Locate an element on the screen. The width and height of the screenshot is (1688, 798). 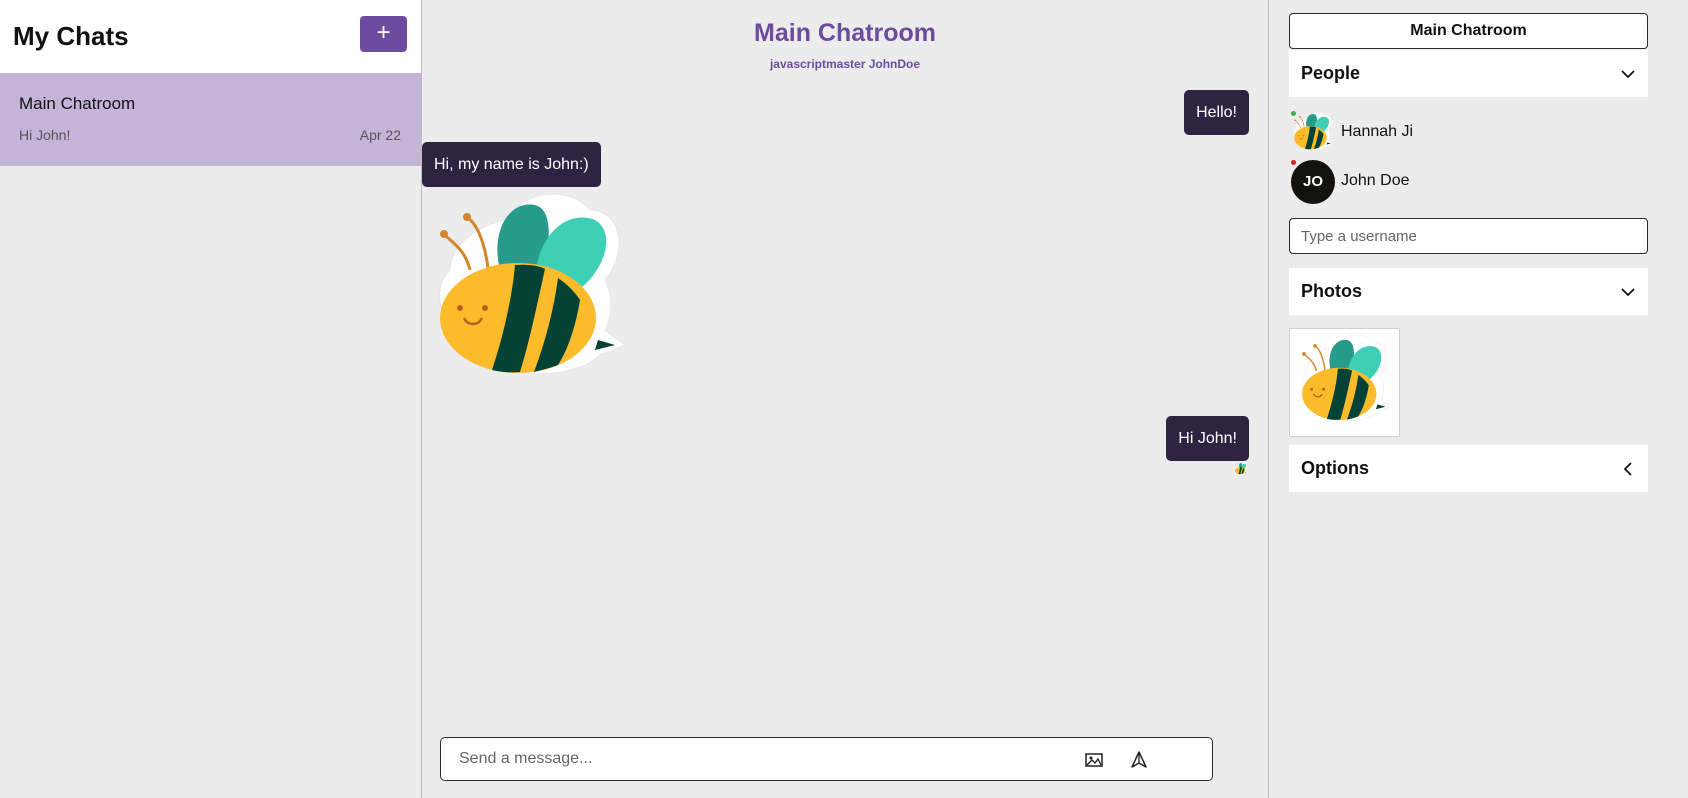
bee-photo-image is located at coordinates (1345, 383).